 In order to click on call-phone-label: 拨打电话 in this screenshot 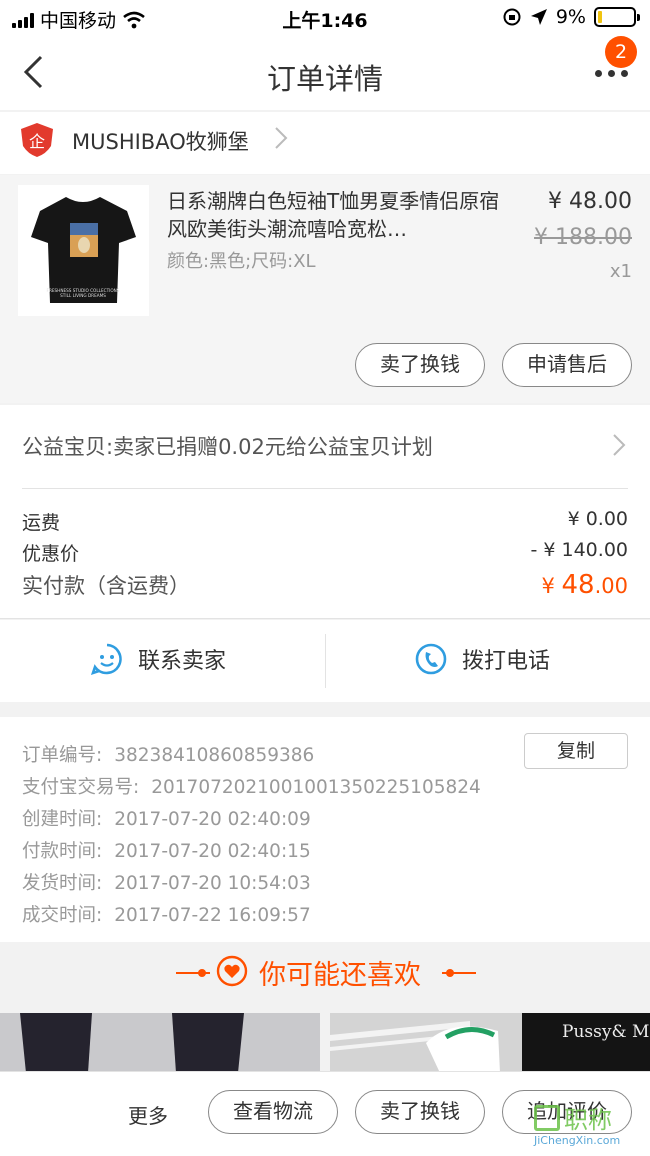, I will do `click(506, 661)`.